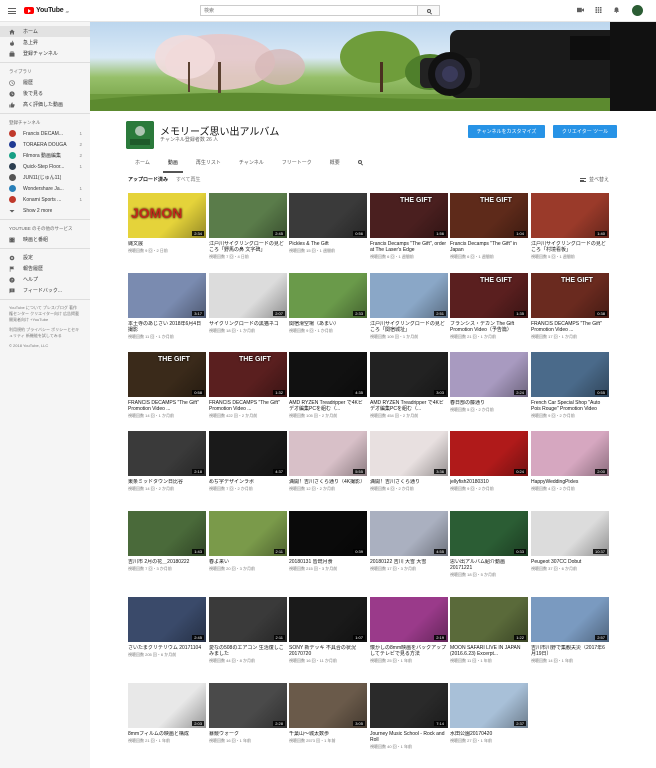  I want to click on video-thumbnail: 0:39, so click(328, 533).